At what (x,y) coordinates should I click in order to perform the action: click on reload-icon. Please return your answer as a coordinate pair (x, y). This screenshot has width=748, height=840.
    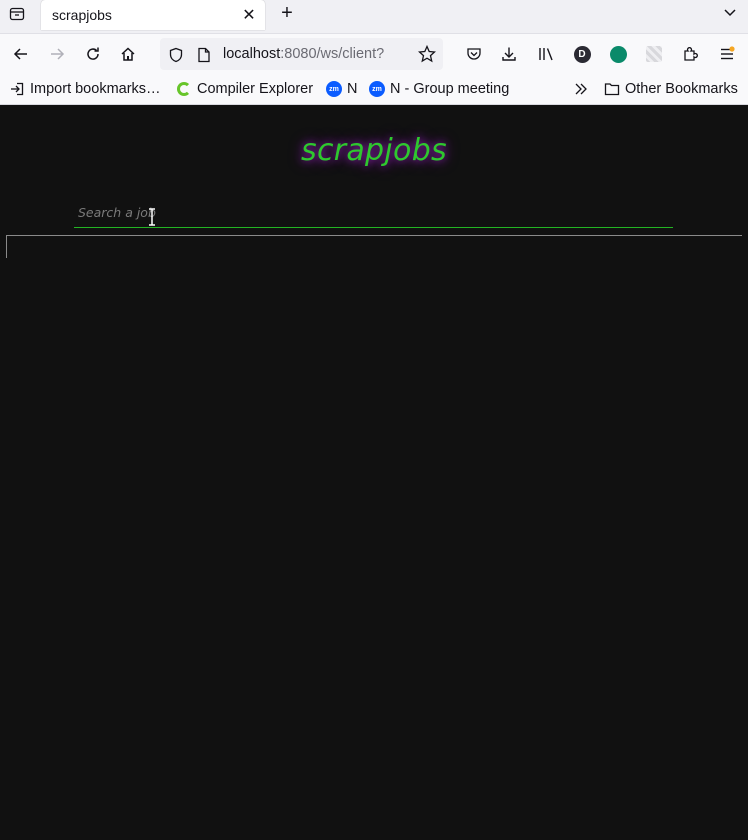
    Looking at the image, I should click on (93, 54).